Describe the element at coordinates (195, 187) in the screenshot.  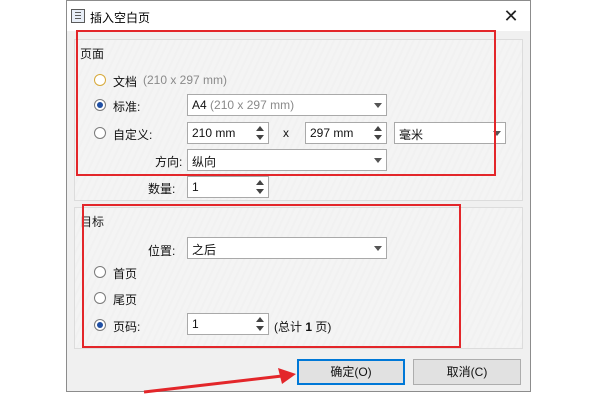
I see `count-value: 1` at that location.